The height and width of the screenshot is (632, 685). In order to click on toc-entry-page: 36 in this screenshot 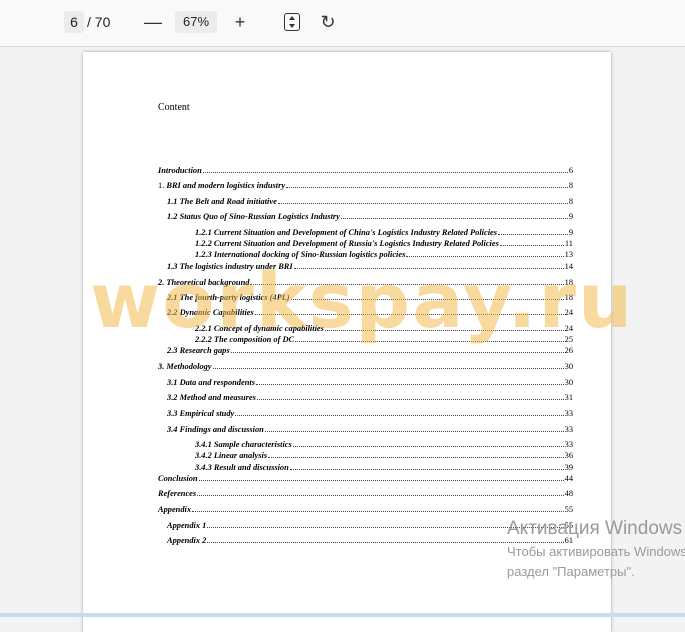, I will do `click(568, 455)`.